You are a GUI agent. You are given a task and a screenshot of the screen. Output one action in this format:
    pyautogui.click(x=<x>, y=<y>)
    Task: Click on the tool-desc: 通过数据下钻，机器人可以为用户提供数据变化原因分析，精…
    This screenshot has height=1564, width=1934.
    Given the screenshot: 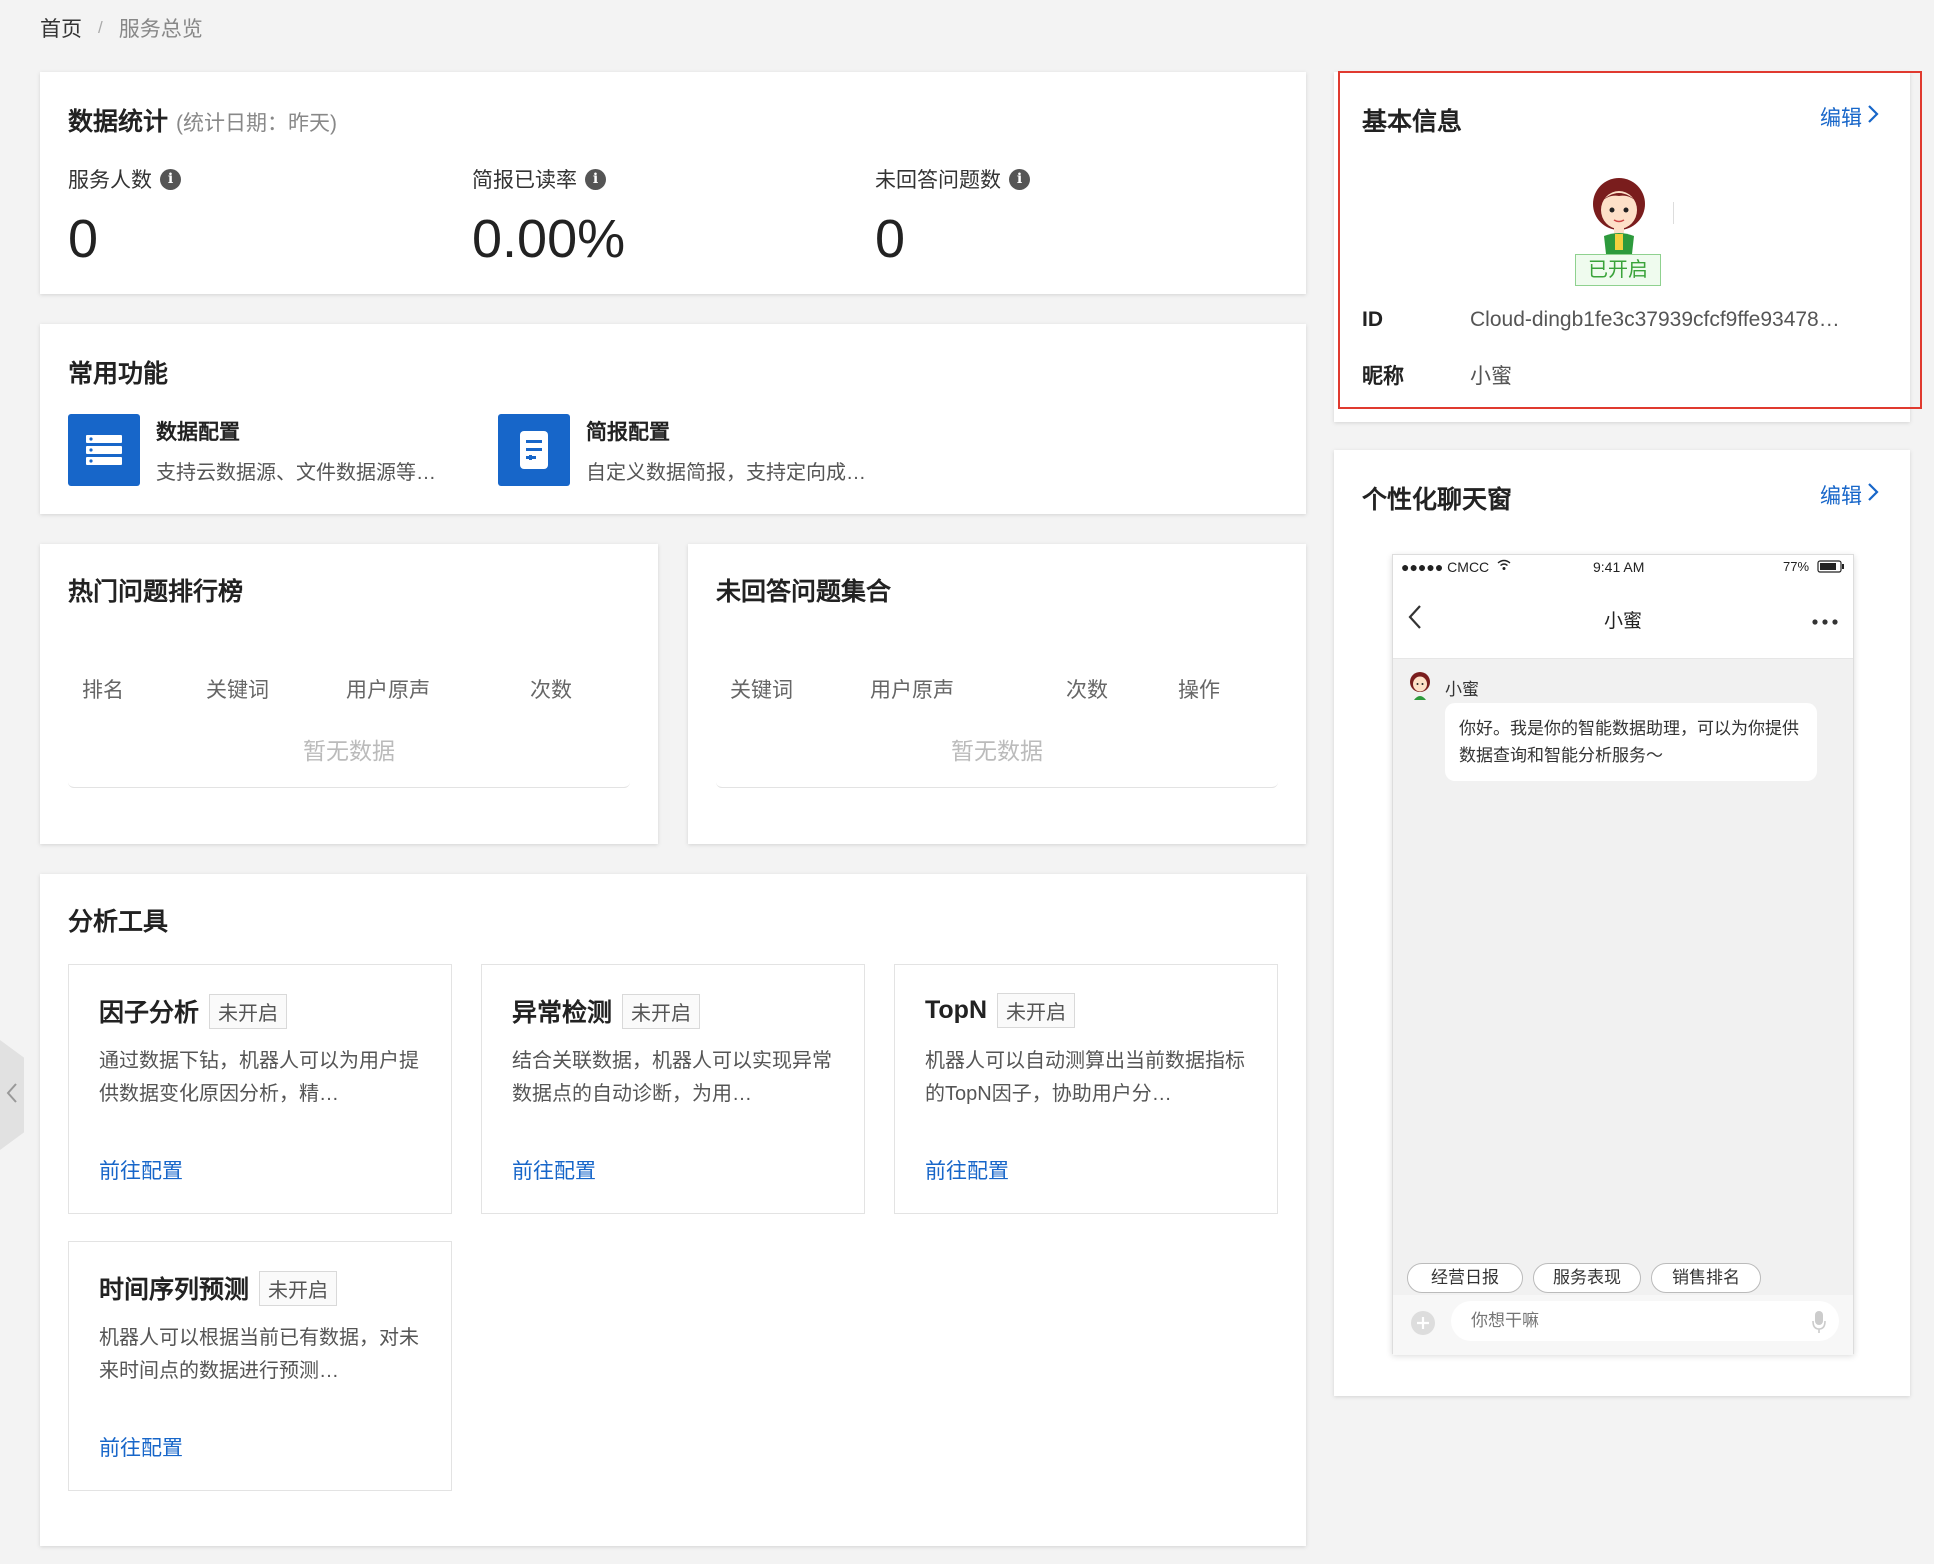 What is the action you would take?
    pyautogui.click(x=259, y=1077)
    